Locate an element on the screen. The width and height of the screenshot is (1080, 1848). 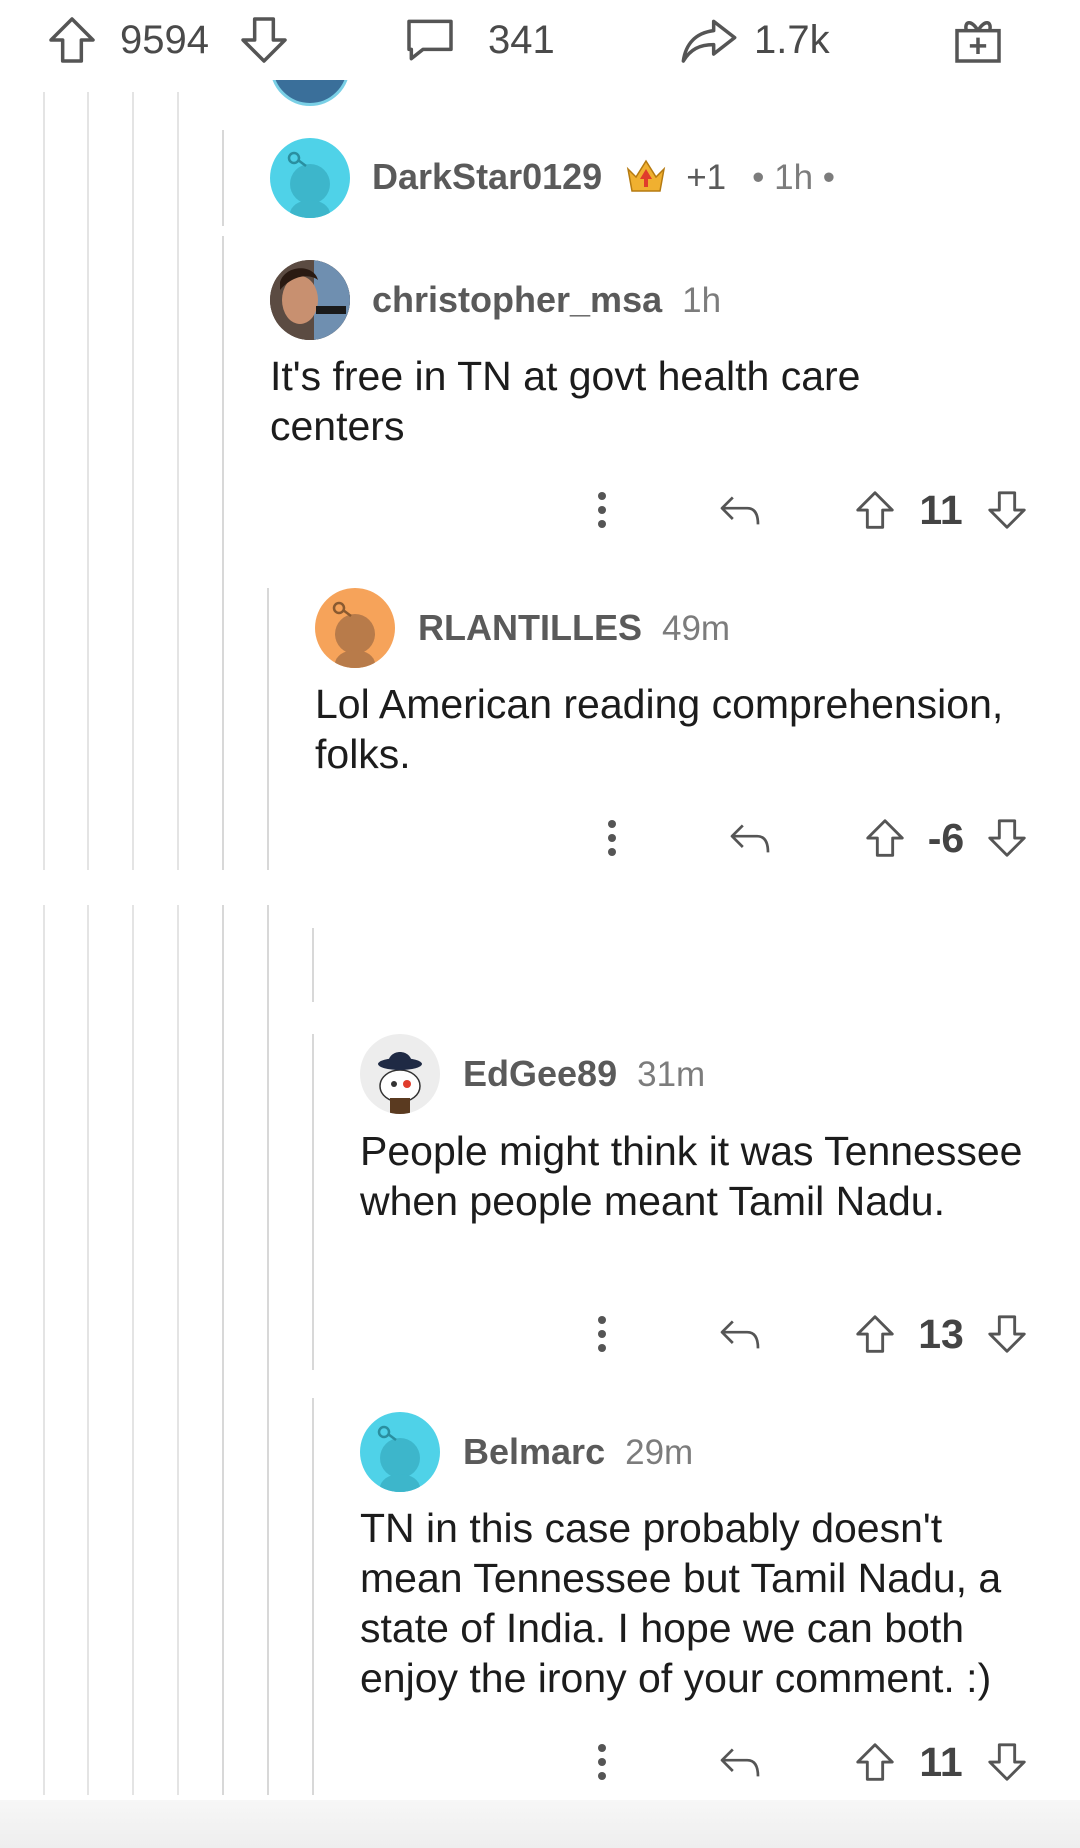
comment-time: • 1h • is located at coordinates (794, 177).